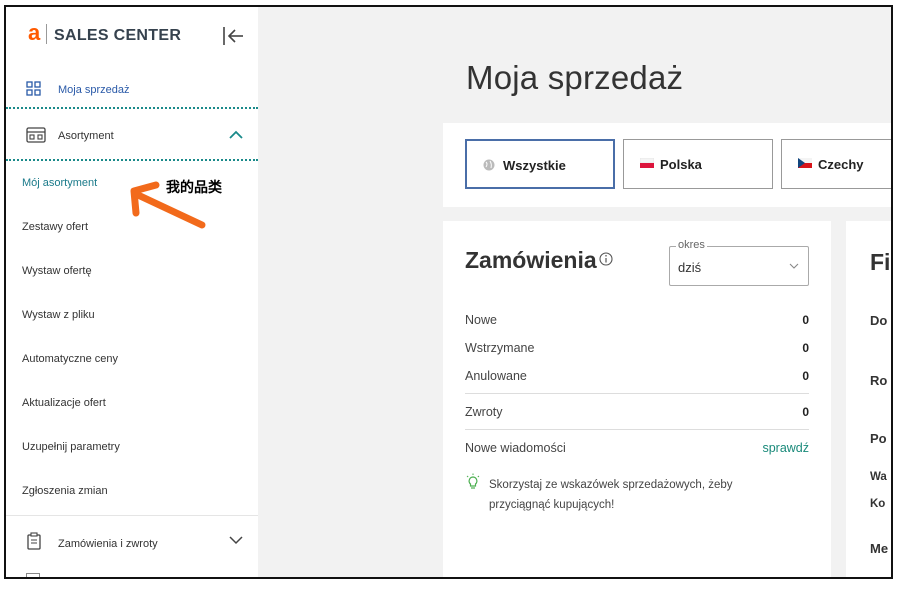 The height and width of the screenshot is (591, 900). Describe the element at coordinates (132, 405) in the screenshot. I see `sidebar-subitem-aktualizacje-ofert: Aktualizacje ofert` at that location.